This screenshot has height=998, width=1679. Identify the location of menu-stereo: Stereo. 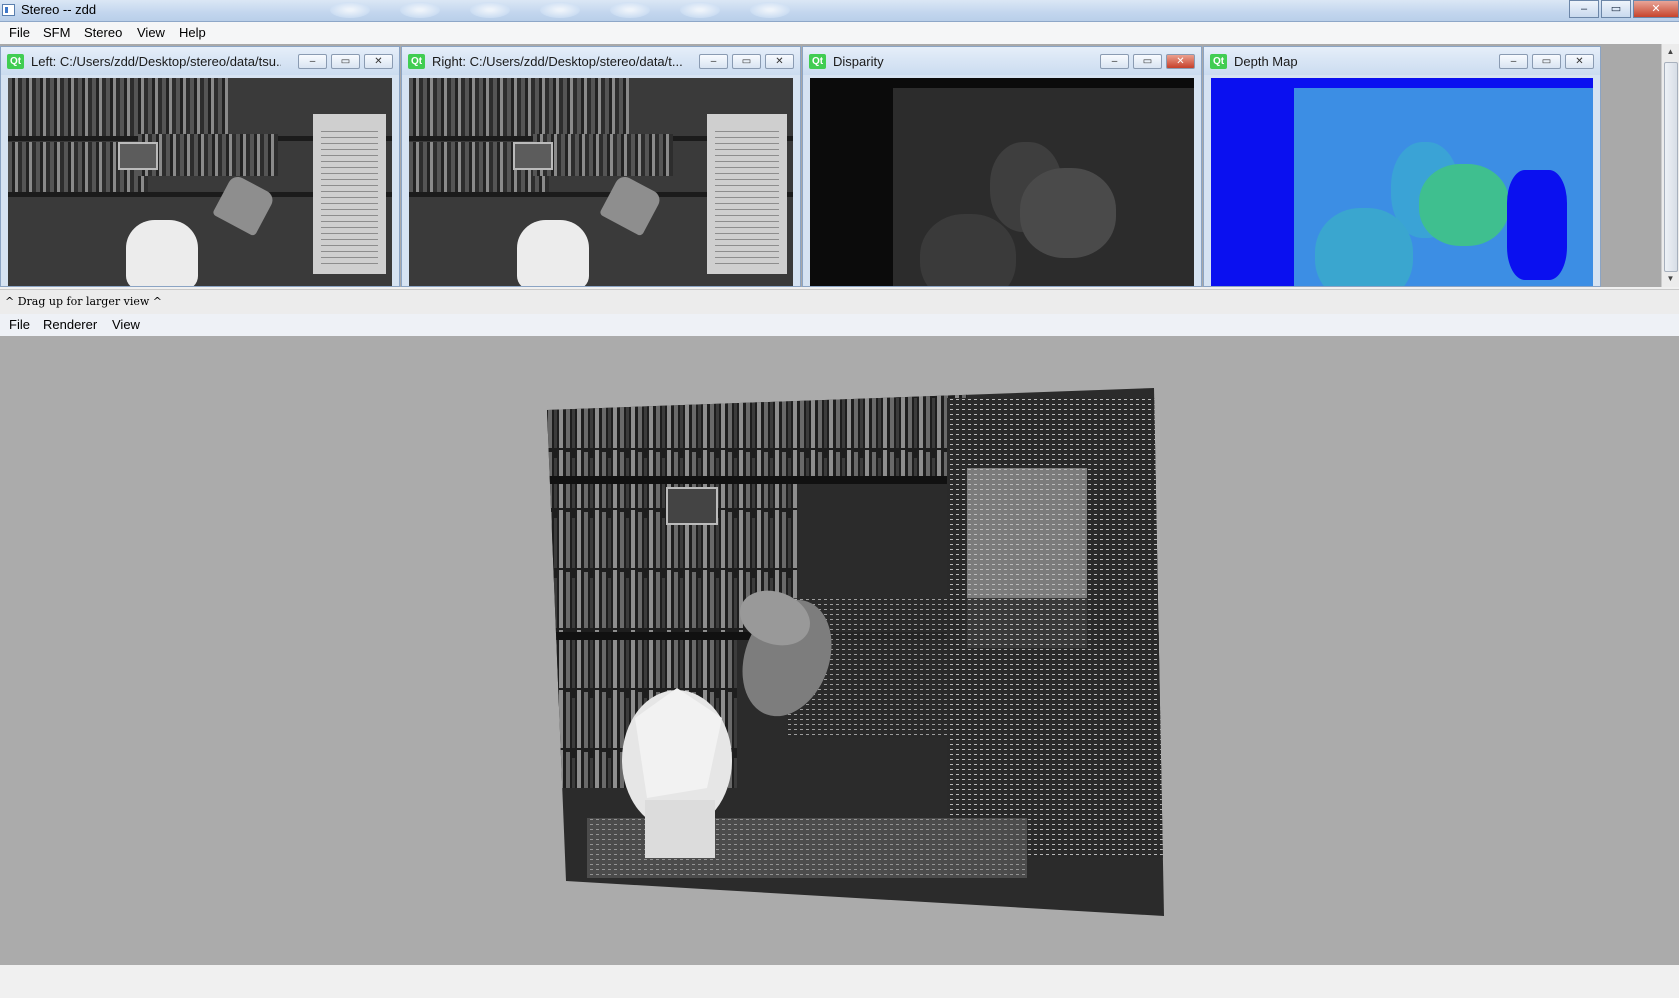
(103, 32).